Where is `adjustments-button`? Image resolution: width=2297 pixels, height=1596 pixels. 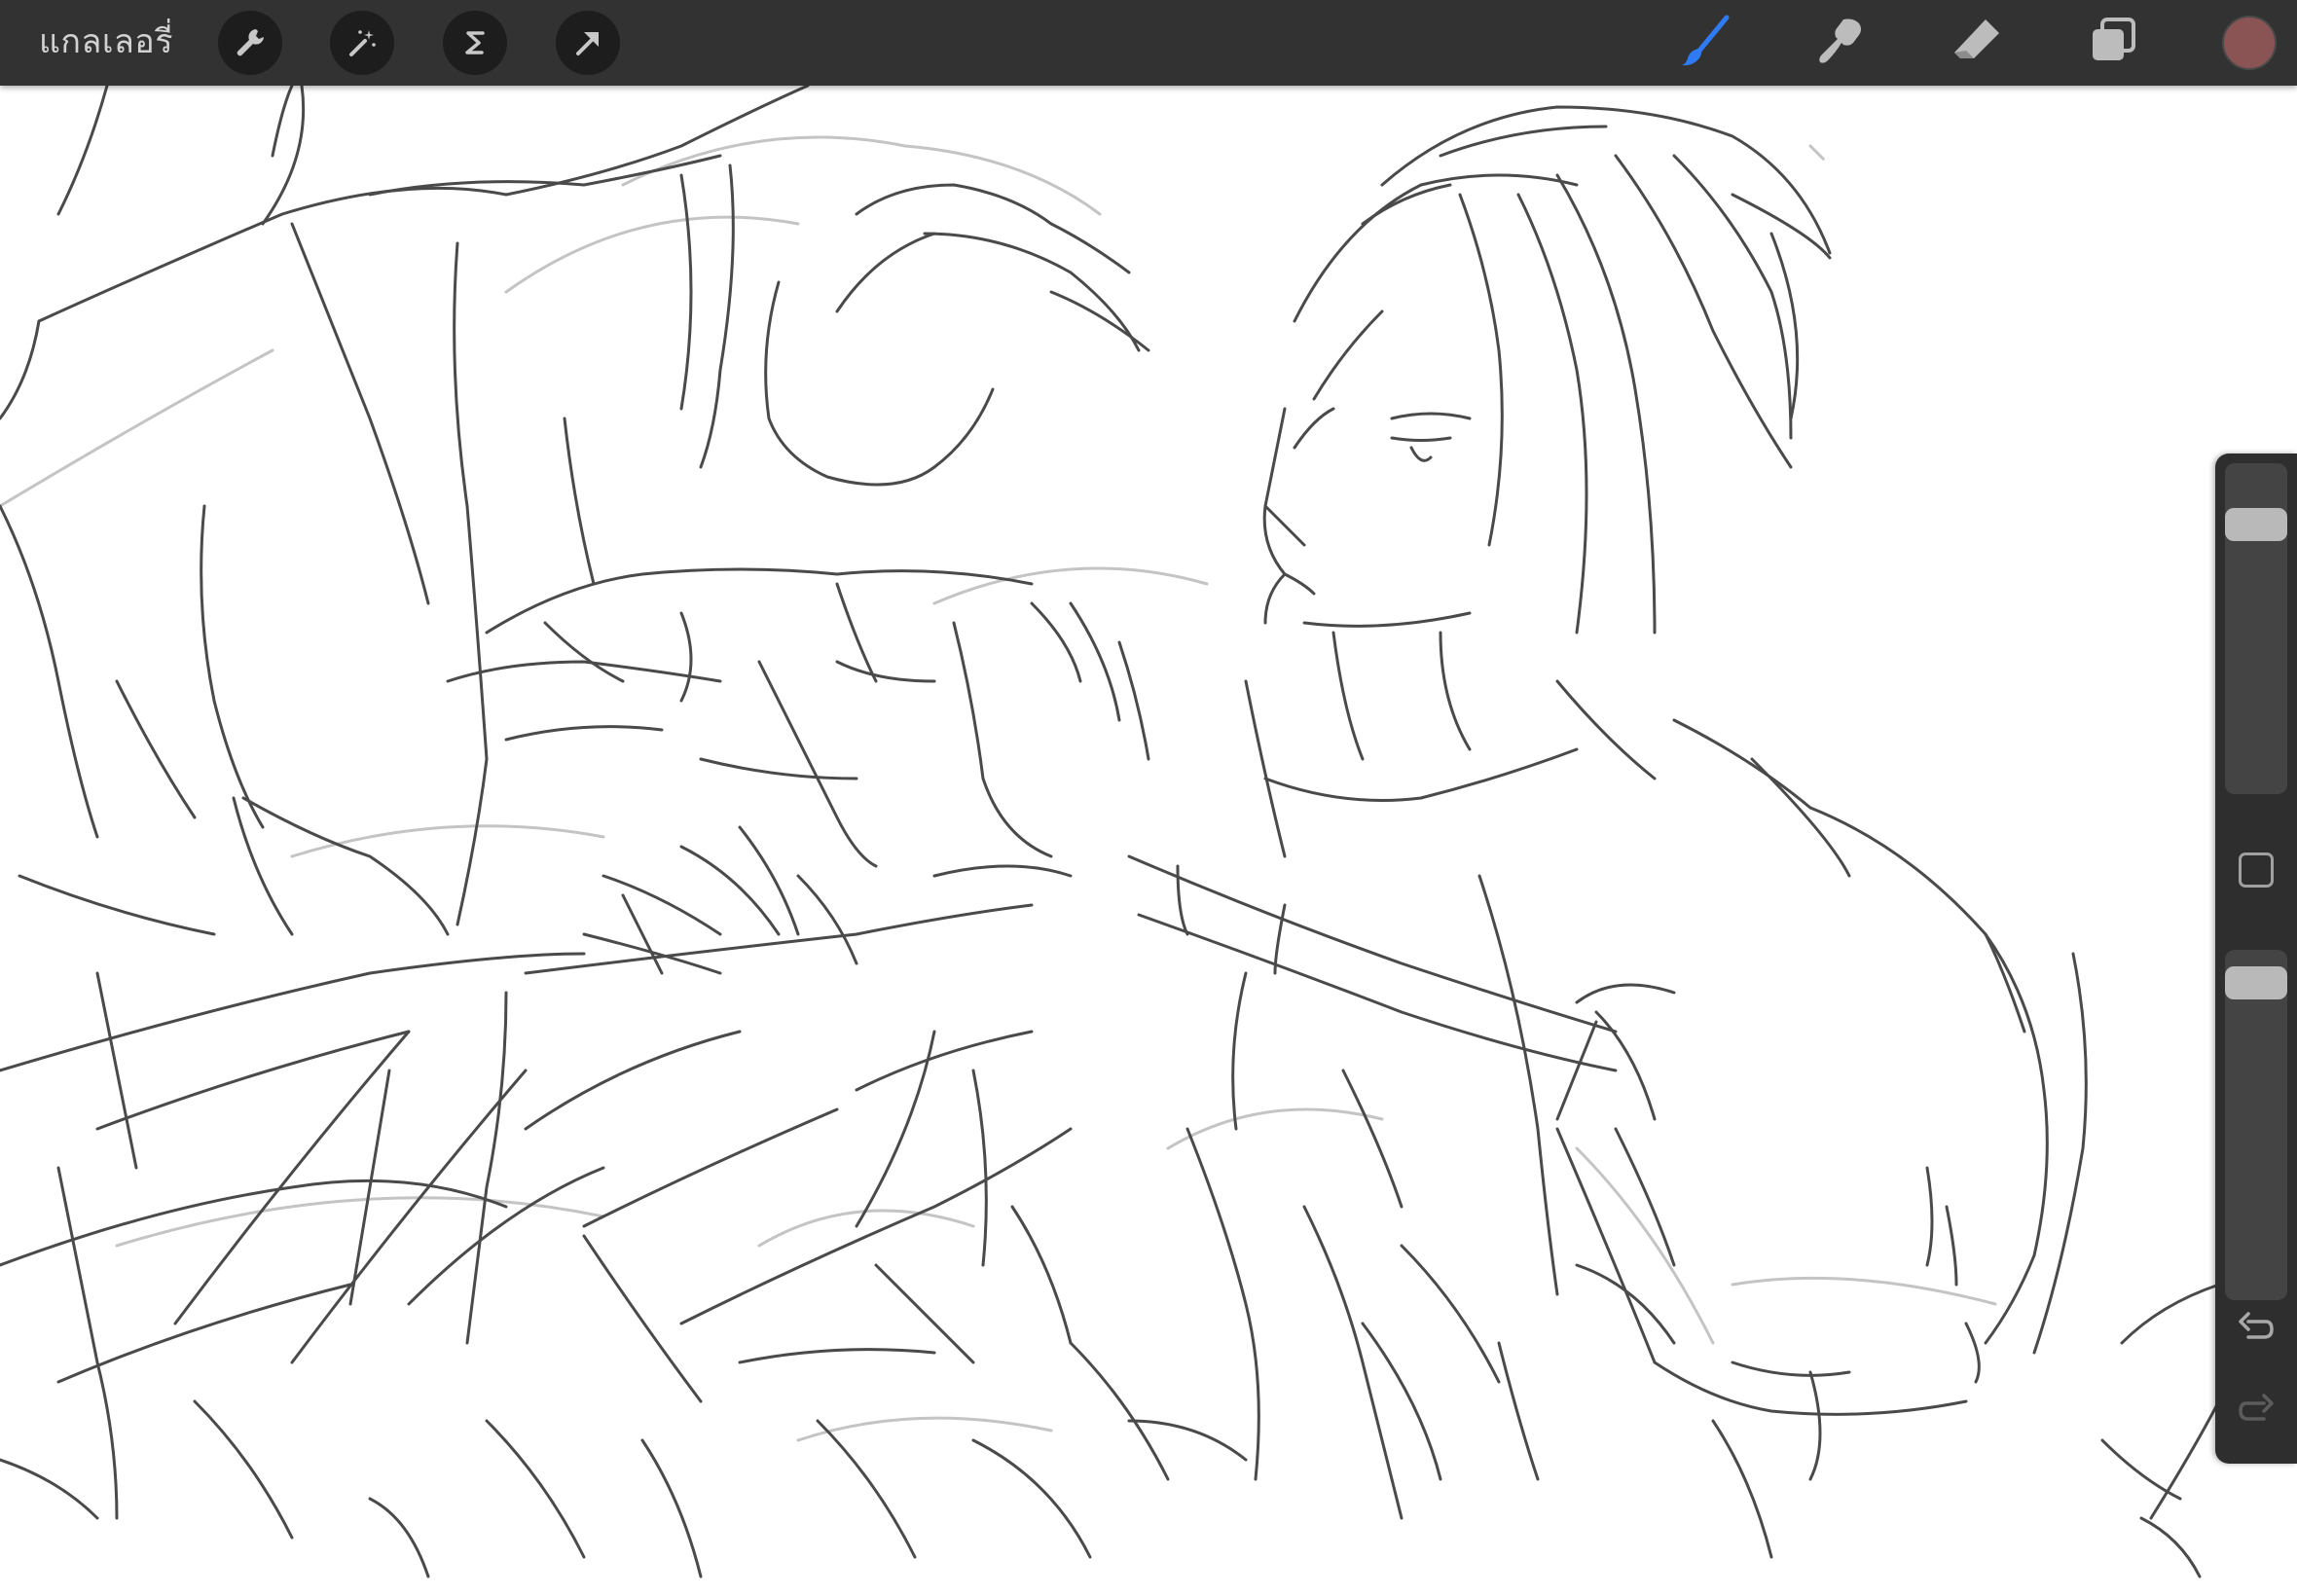
adjustments-button is located at coordinates (362, 43).